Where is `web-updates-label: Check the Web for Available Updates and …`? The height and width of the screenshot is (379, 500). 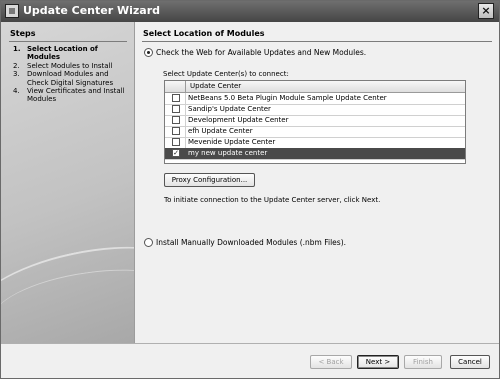 web-updates-label: Check the Web for Available Updates and … is located at coordinates (261, 52).